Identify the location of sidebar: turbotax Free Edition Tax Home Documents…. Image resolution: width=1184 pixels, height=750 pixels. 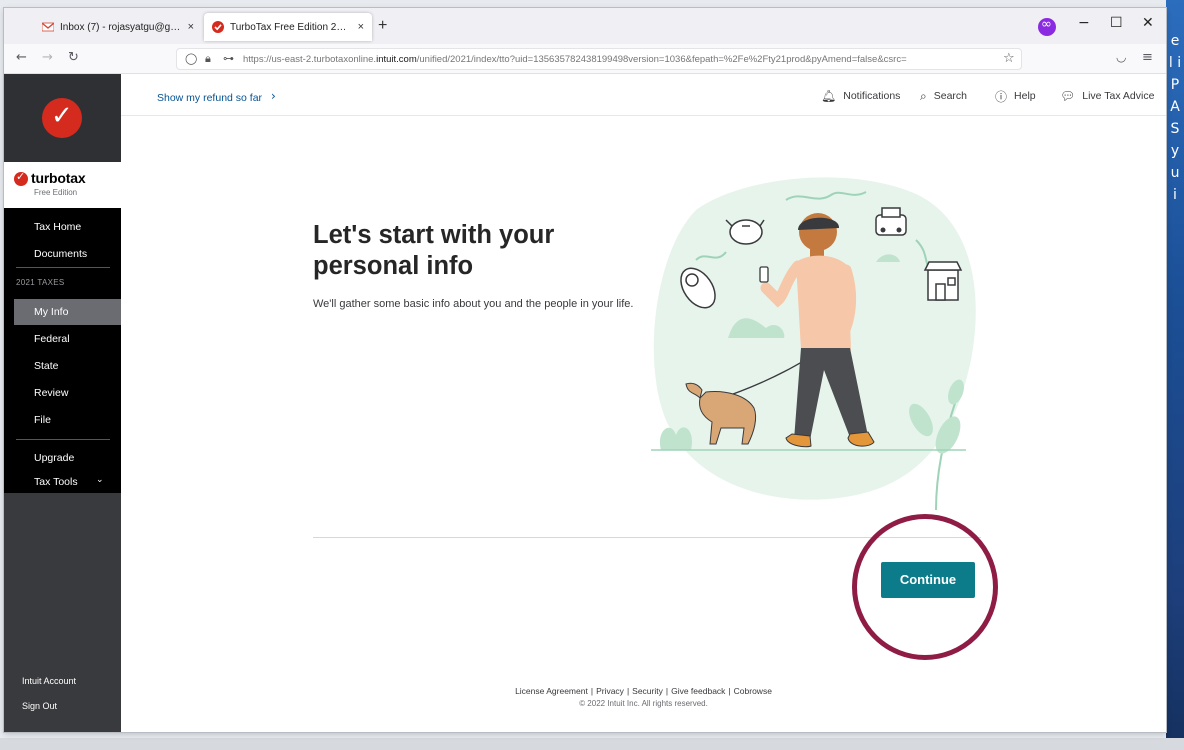
(62, 403).